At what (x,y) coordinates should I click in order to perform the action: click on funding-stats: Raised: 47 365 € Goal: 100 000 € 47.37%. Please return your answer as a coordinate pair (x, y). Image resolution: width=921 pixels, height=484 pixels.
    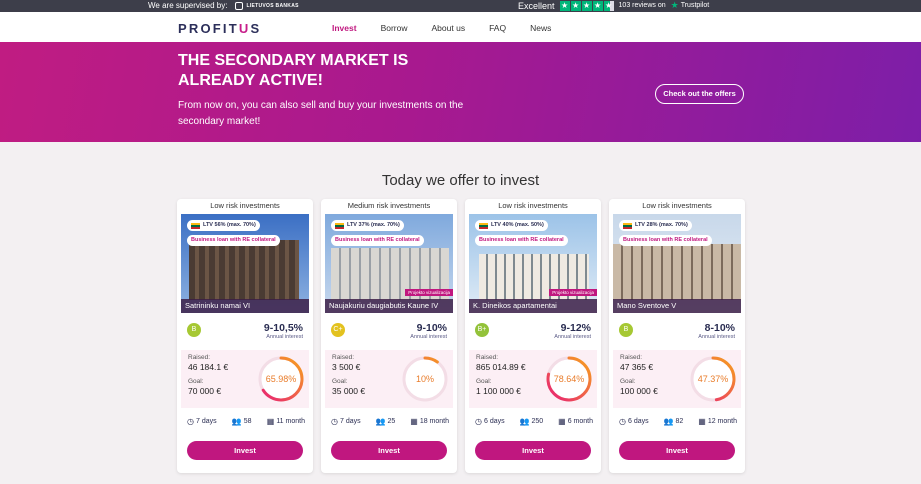
    Looking at the image, I should click on (677, 379).